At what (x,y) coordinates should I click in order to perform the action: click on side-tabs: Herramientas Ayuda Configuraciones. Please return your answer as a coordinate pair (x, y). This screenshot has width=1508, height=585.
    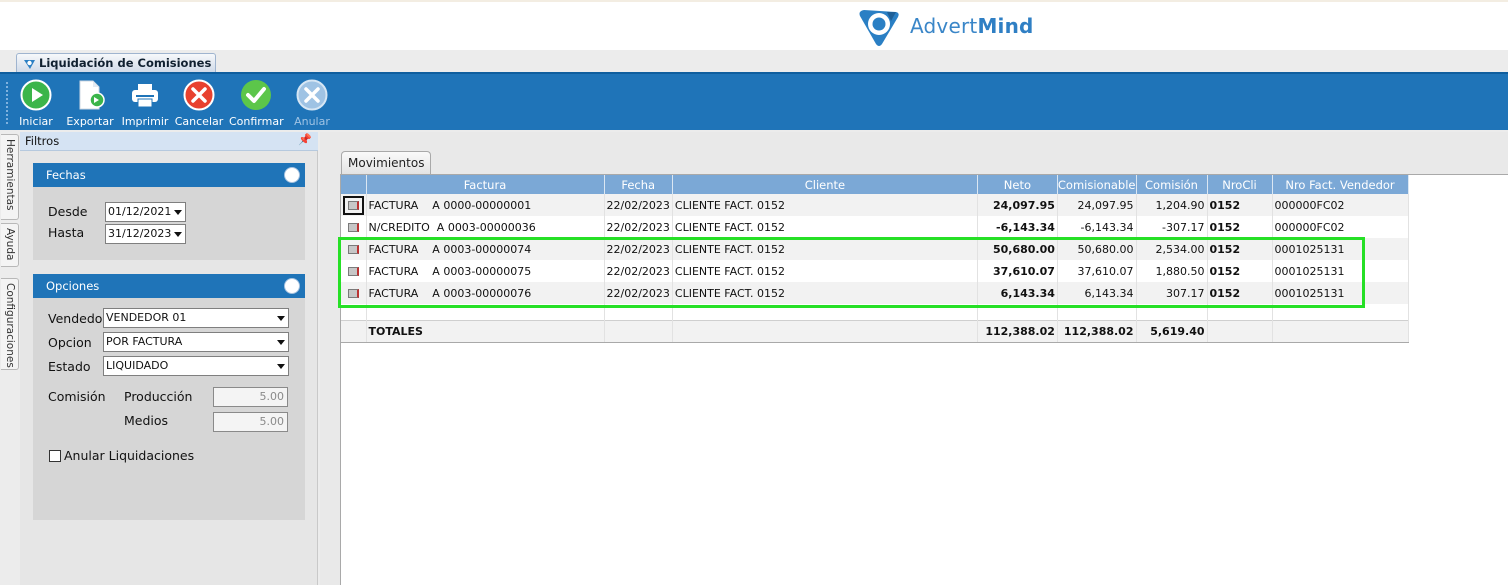
    Looking at the image, I should click on (10, 358).